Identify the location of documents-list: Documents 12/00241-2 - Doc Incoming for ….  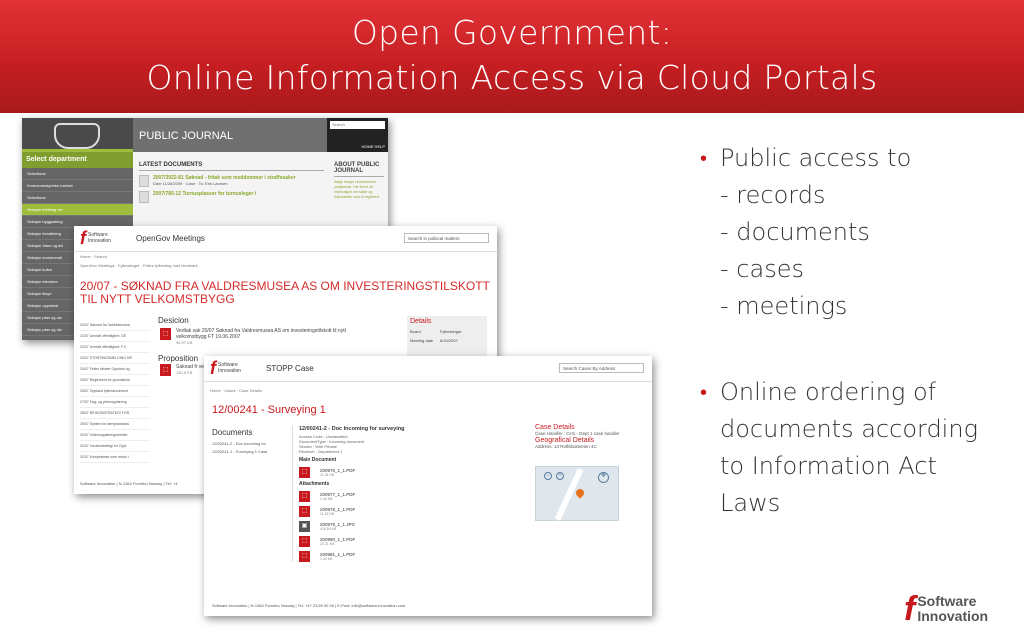
(247, 441).